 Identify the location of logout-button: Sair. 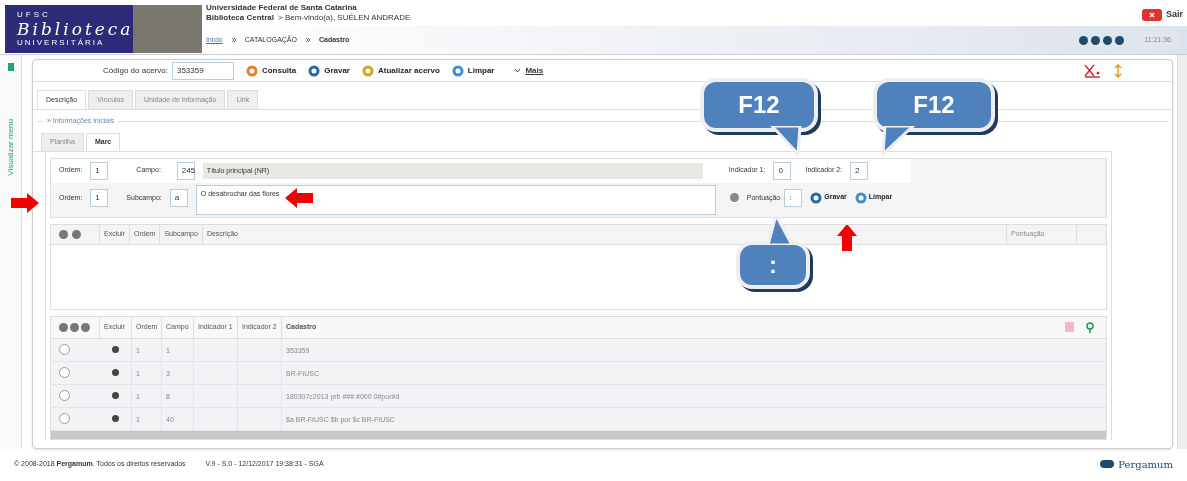
(1164, 15).